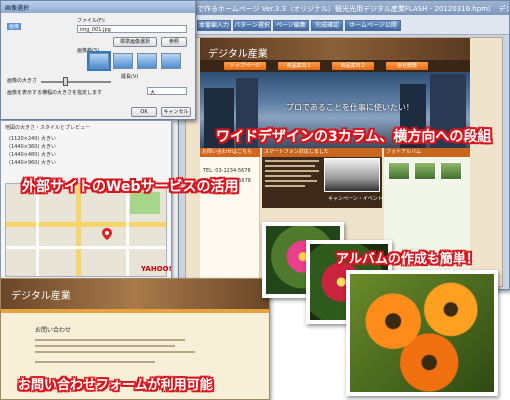 This screenshot has width=510, height=400. What do you see at coordinates (354, 137) in the screenshot?
I see `callout-wide-design: ワイドデザインの3カラム、横方向への段組` at bounding box center [354, 137].